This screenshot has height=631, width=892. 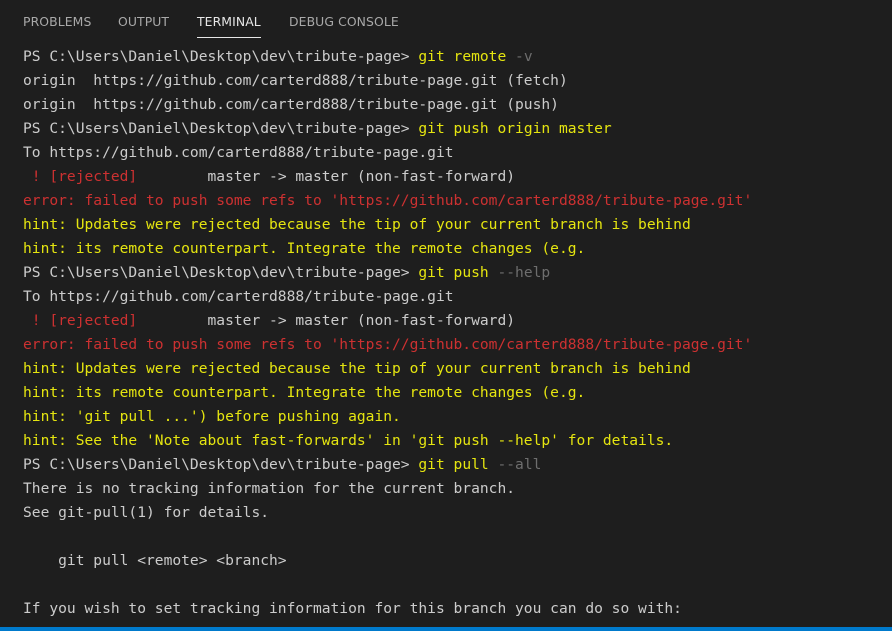 What do you see at coordinates (524, 56) in the screenshot?
I see `command-flag: -v` at bounding box center [524, 56].